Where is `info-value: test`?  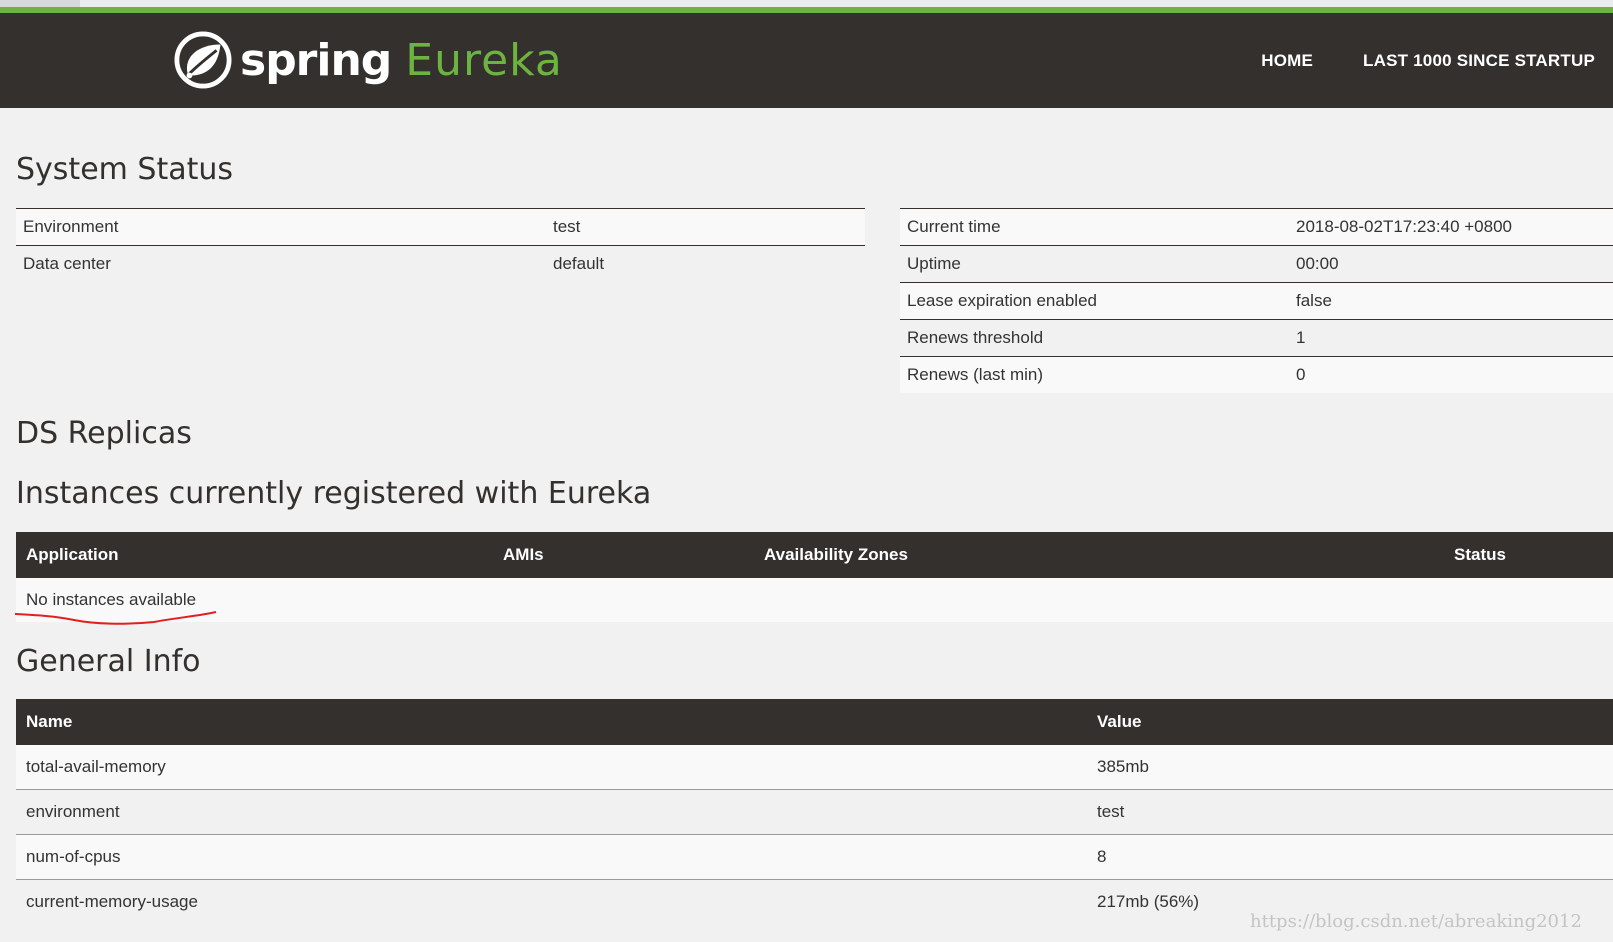
info-value: test is located at coordinates (1350, 812).